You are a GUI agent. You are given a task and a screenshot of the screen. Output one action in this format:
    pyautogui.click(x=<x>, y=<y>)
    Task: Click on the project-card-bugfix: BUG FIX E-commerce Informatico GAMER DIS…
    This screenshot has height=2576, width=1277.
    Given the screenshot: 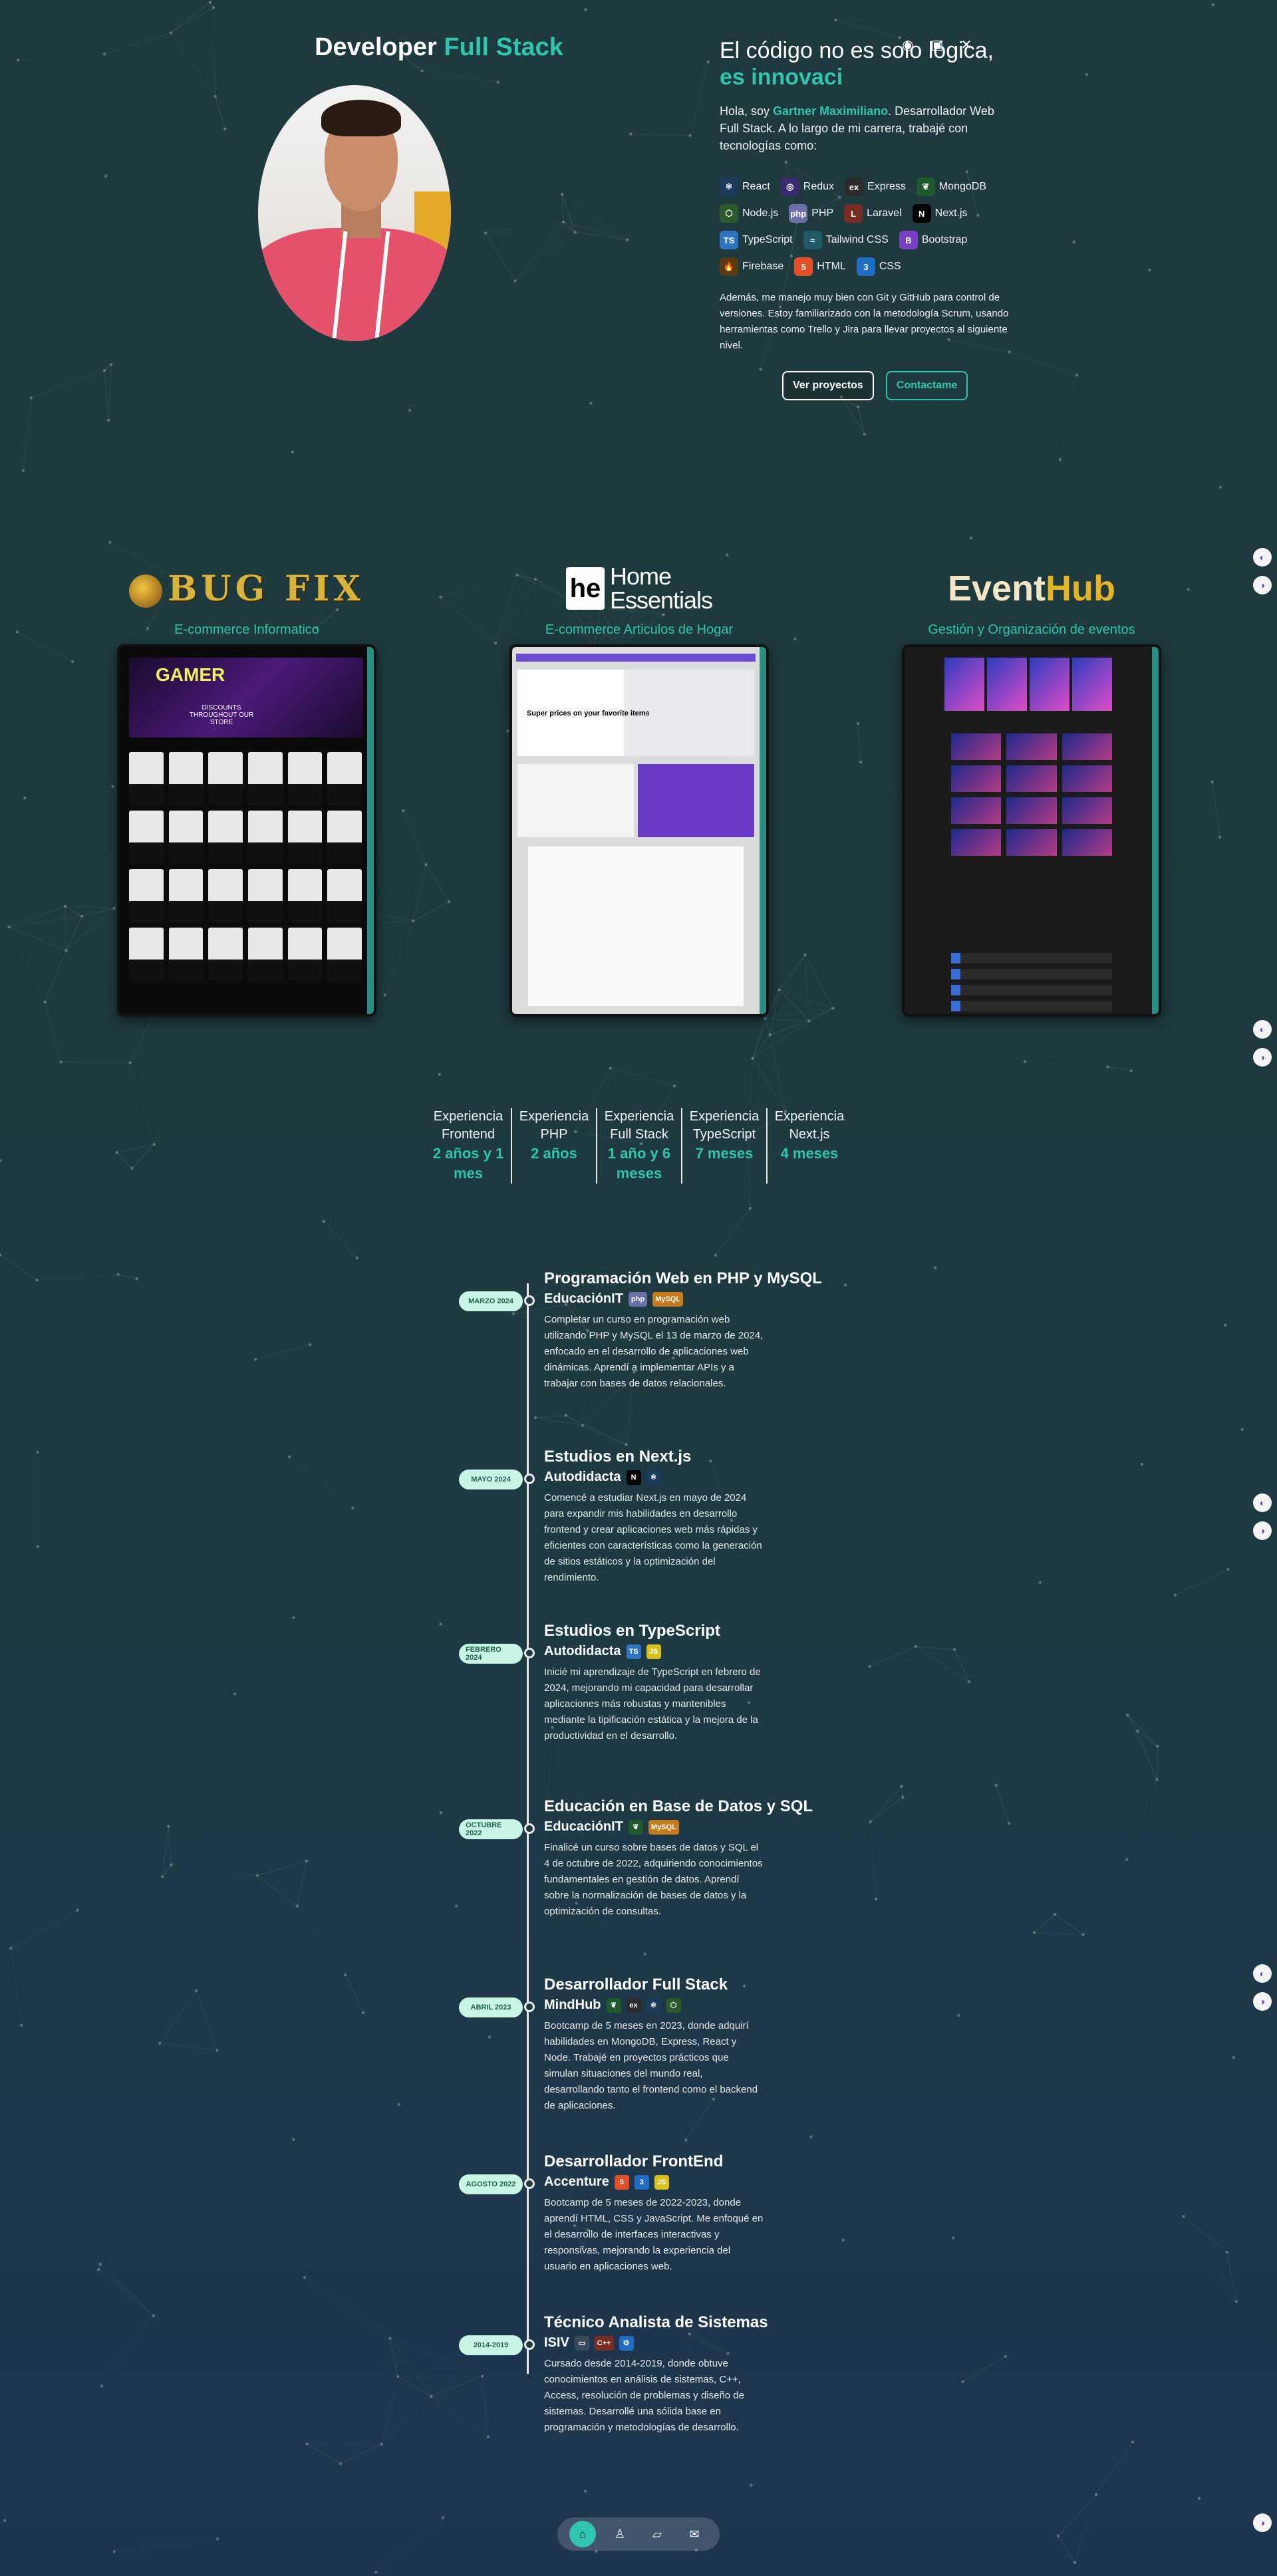 What is the action you would take?
    pyautogui.click(x=247, y=788)
    